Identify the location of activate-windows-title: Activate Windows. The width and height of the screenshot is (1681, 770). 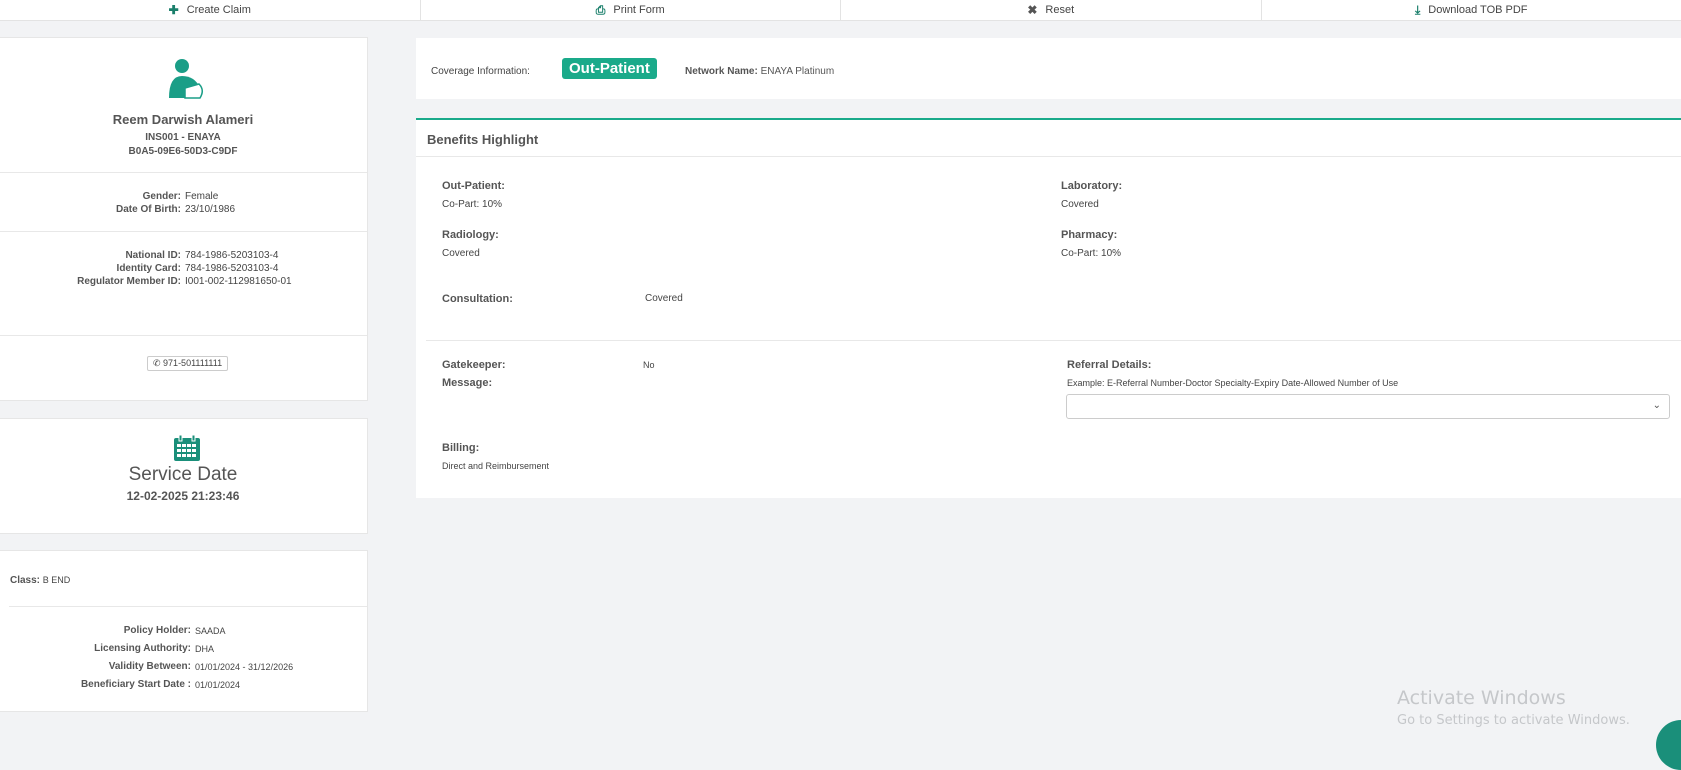
(1481, 698).